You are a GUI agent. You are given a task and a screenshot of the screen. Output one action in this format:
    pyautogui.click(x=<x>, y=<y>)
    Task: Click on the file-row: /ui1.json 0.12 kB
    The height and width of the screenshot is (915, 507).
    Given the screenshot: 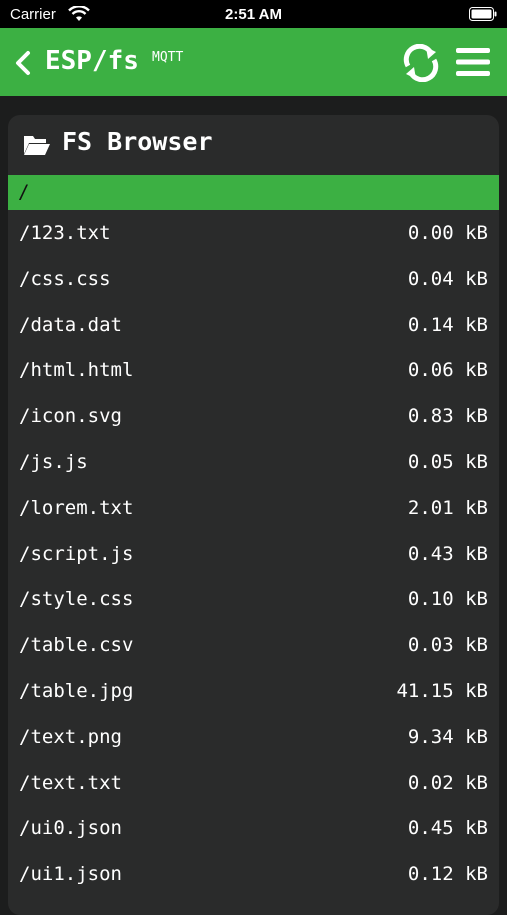 What is the action you would take?
    pyautogui.click(x=253, y=874)
    